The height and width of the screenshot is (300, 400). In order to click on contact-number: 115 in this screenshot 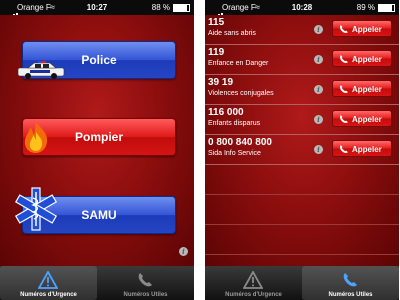, I will do `click(216, 22)`.